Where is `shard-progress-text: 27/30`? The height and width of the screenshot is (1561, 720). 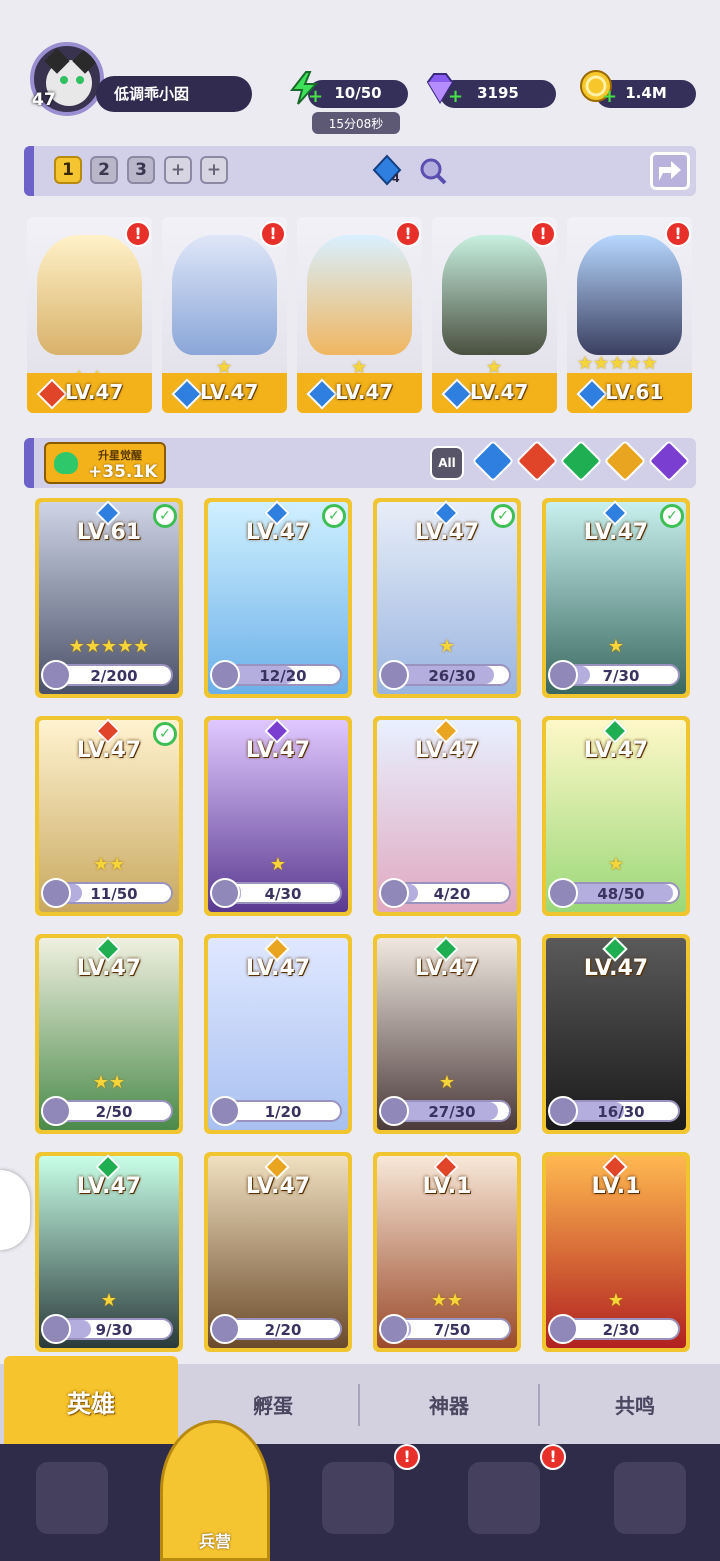 shard-progress-text: 27/30 is located at coordinates (452, 1112).